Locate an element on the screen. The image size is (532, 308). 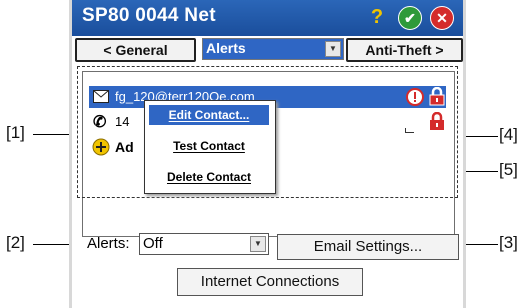
callout-4: [4] is located at coordinates (508, 134).